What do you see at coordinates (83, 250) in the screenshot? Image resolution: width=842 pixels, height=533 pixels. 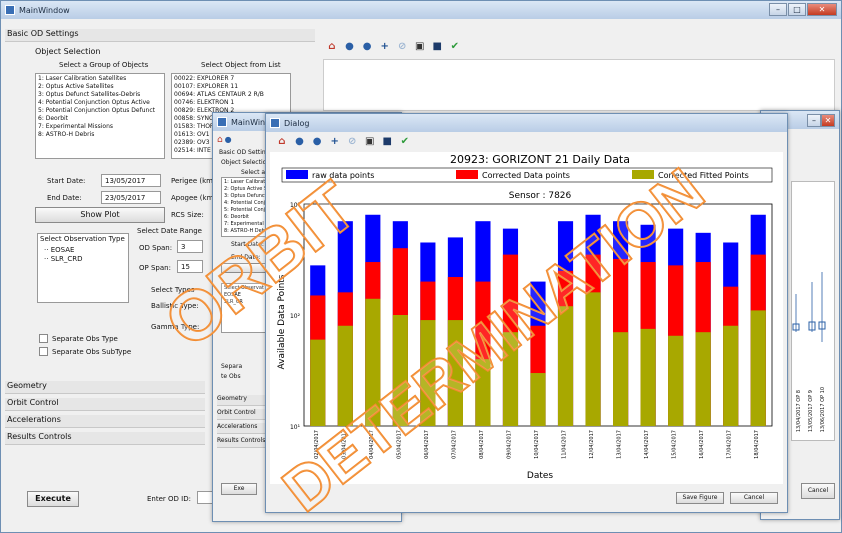 I see `obs-type-item-eosae: ·· EOSAE` at bounding box center [83, 250].